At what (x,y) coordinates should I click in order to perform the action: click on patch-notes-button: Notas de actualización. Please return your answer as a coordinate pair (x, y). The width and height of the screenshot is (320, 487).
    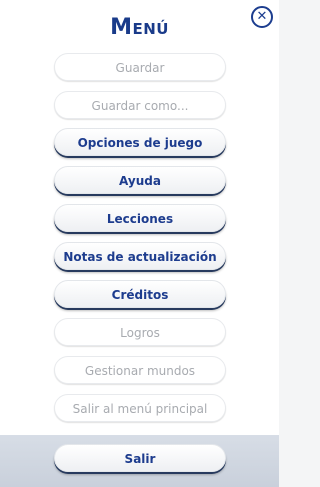
    Looking at the image, I should click on (140, 256).